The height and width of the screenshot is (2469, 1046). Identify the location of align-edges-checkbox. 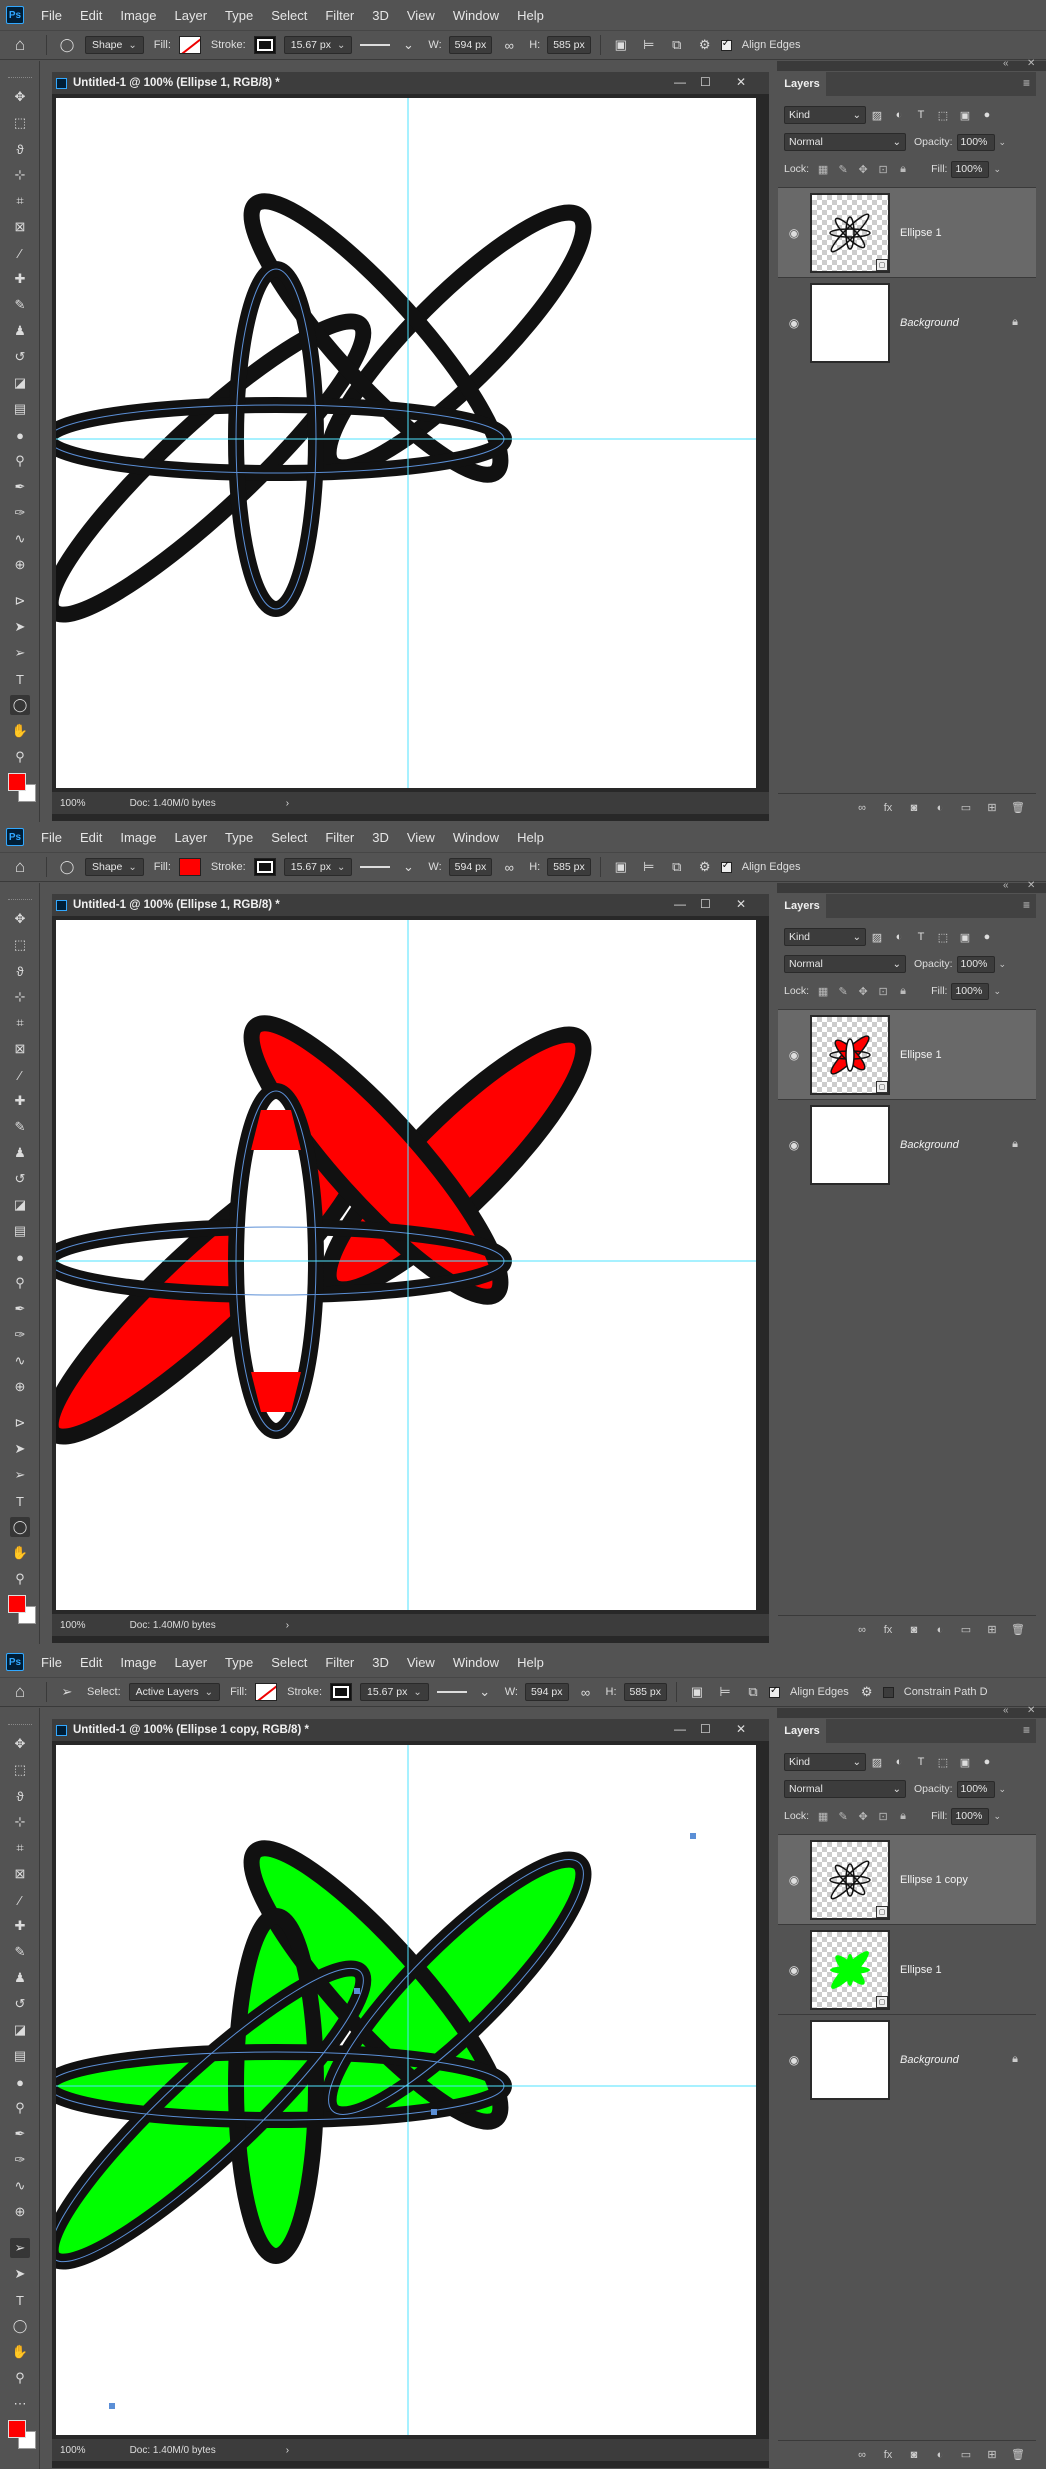
(726, 866).